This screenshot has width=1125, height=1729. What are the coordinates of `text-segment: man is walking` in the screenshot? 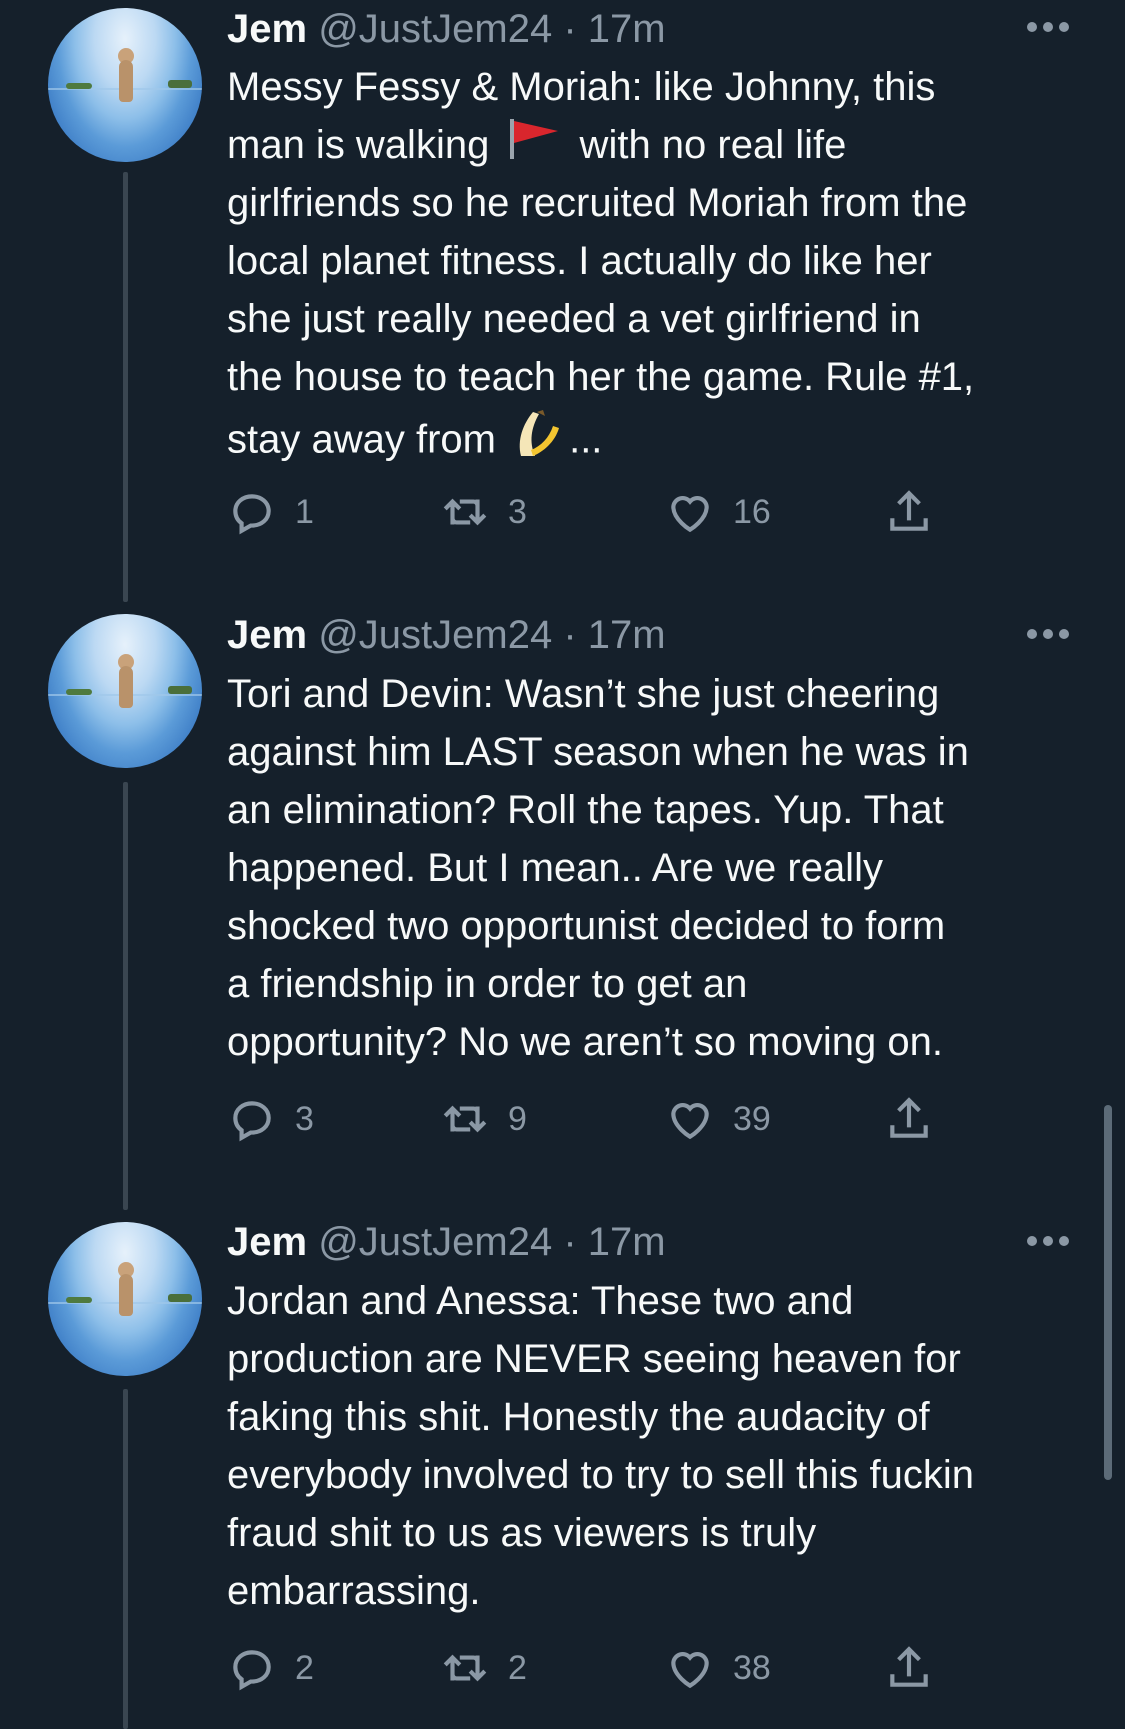 It's located at (364, 145).